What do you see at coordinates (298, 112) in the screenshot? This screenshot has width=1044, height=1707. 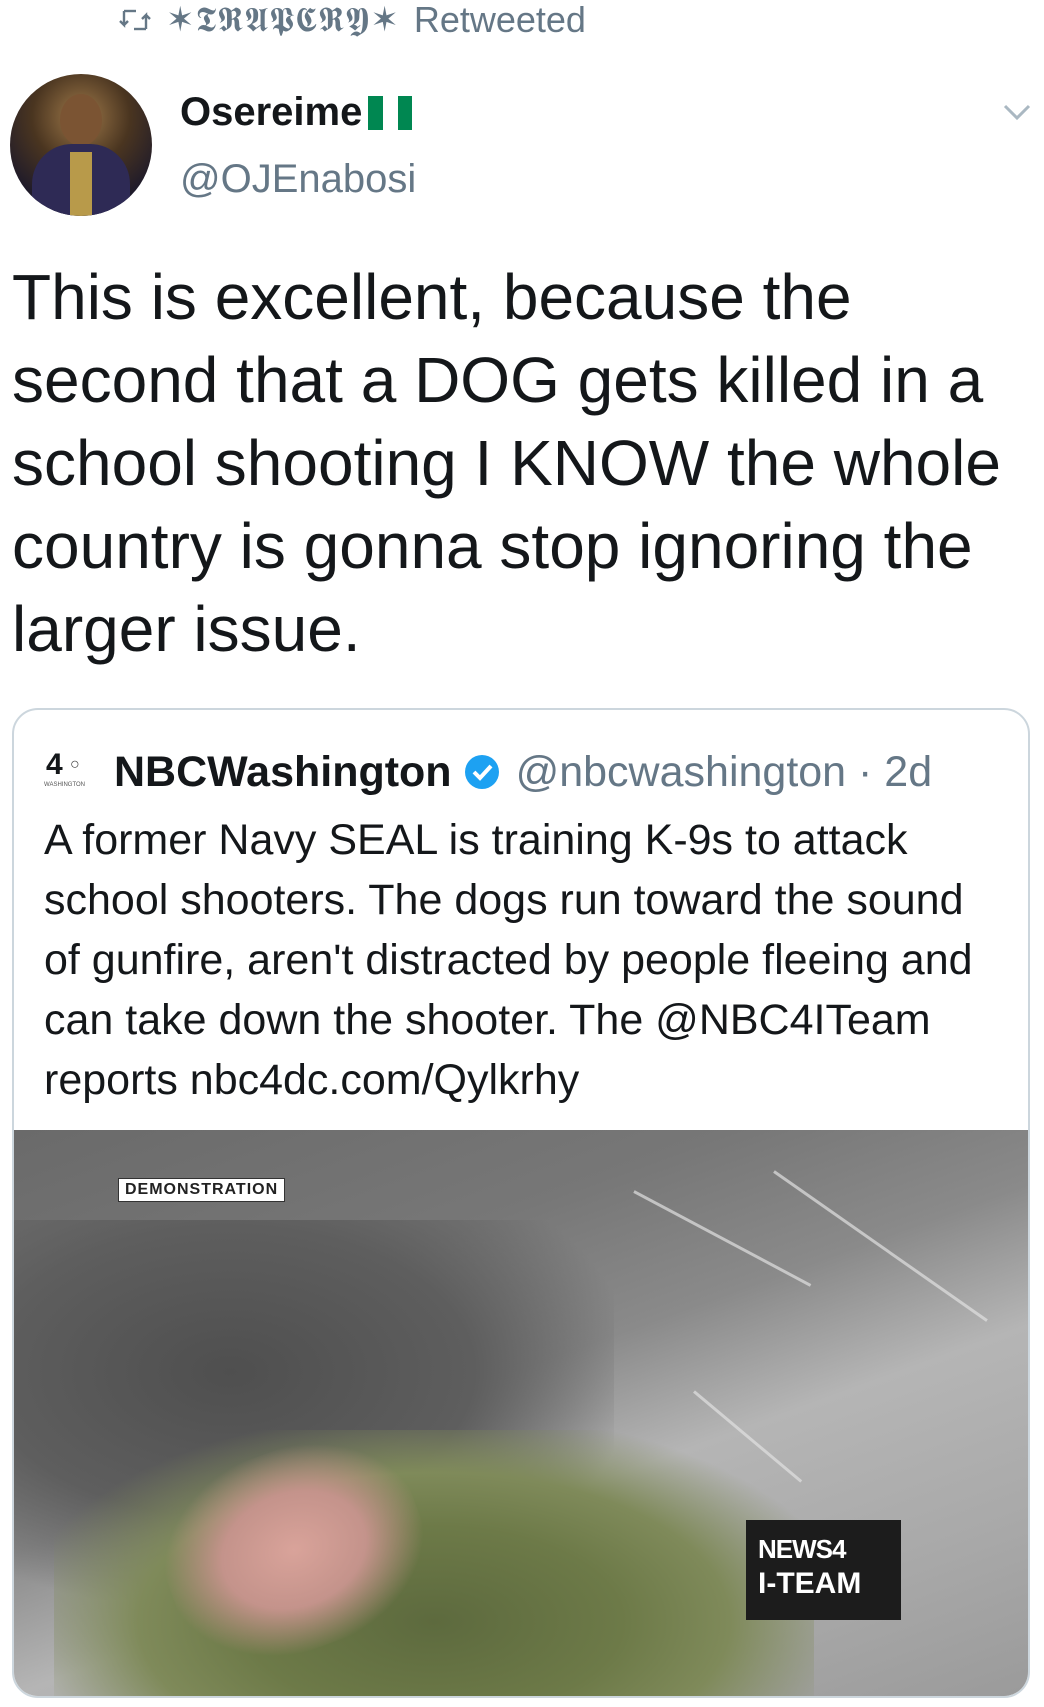 I see `author-display-name: Osereime` at bounding box center [298, 112].